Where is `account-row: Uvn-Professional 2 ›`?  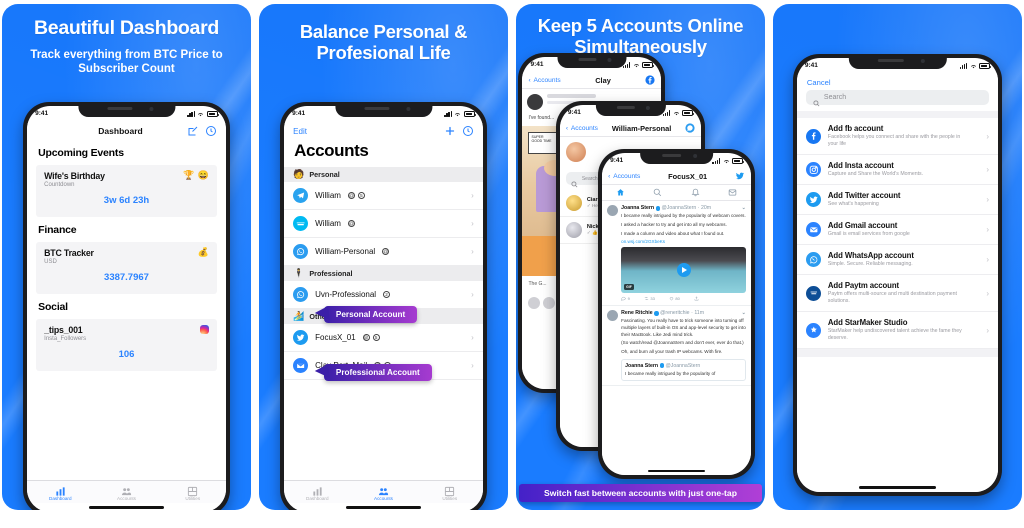
account-row: Uvn-Professional 2 › is located at coordinates (383, 295).